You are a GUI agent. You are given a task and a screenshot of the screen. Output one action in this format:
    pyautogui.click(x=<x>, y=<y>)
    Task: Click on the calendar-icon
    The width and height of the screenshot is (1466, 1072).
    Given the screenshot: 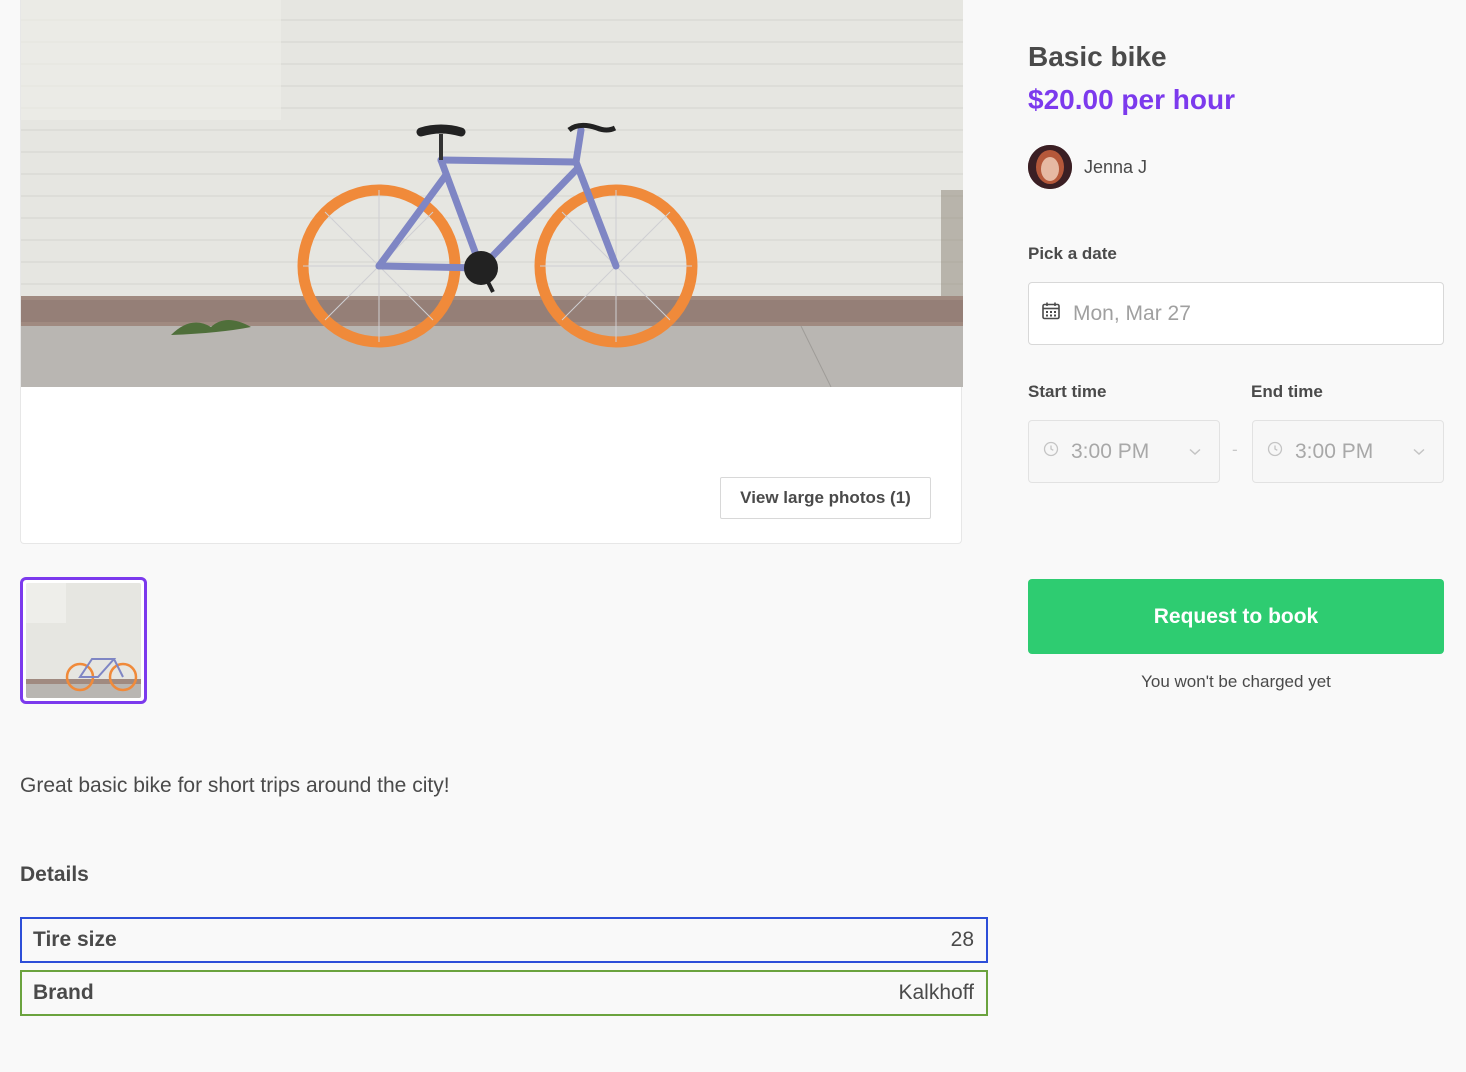 What is the action you would take?
    pyautogui.click(x=1051, y=313)
    